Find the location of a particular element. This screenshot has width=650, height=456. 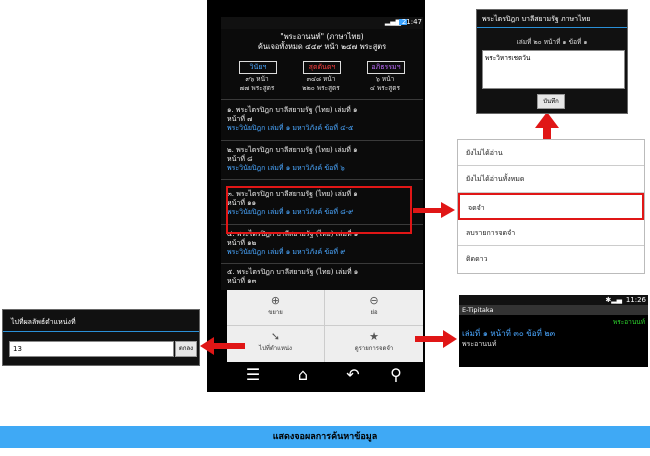

tab-abhidhamma-pages: ๖ หน้า is located at coordinates (385, 79).